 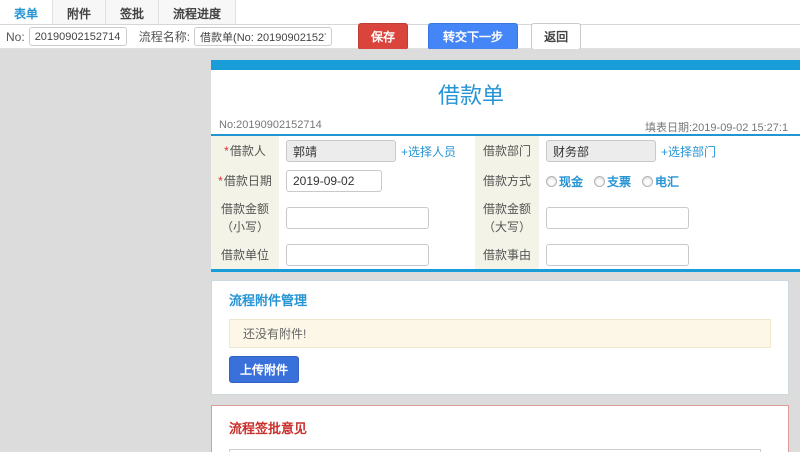 I want to click on rich-text-editor: B I abc ✎ ⚑ ≡ ≡ ⇤, so click(x=495, y=450).